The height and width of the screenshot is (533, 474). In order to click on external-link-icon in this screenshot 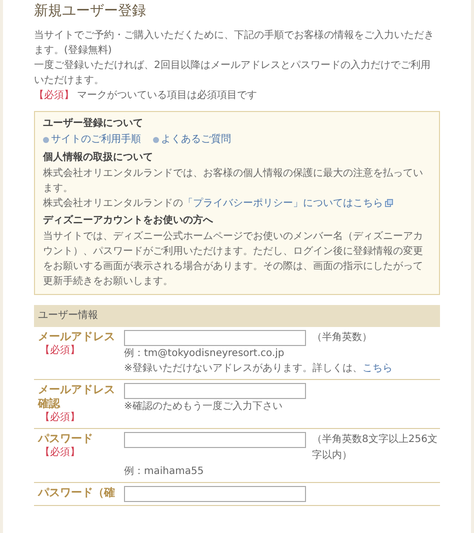, I will do `click(389, 203)`.